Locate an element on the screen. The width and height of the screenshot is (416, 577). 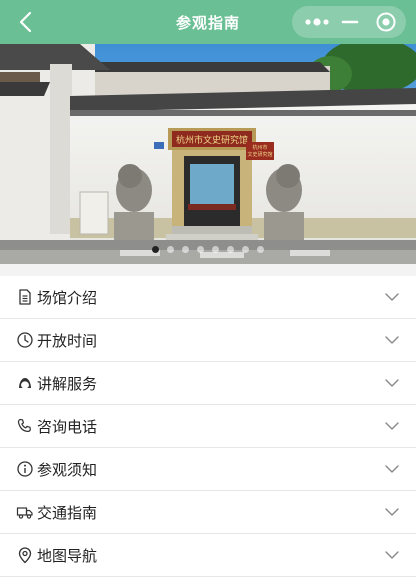
navigation-bar: 参观指南 is located at coordinates (208, 22).